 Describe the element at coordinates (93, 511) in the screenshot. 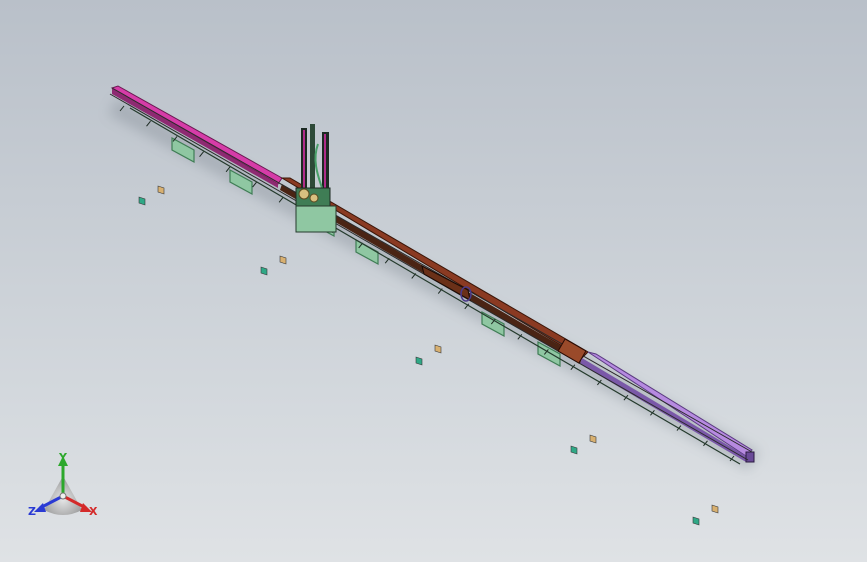

I see `triad-x-label: X` at that location.